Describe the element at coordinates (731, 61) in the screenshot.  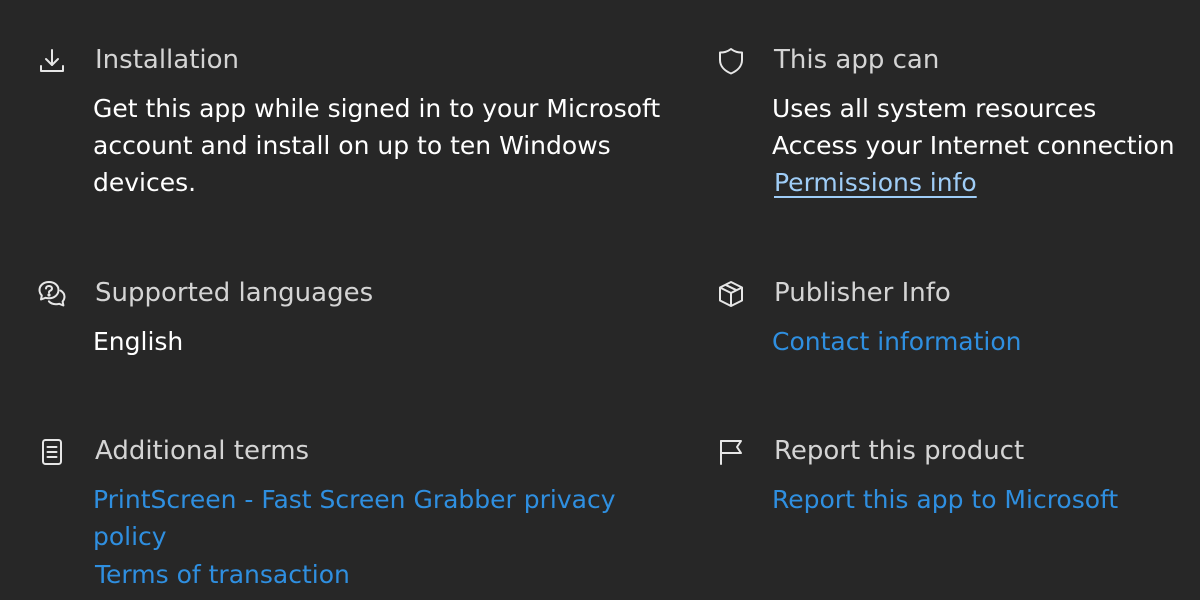
I see `shield-icon` at that location.